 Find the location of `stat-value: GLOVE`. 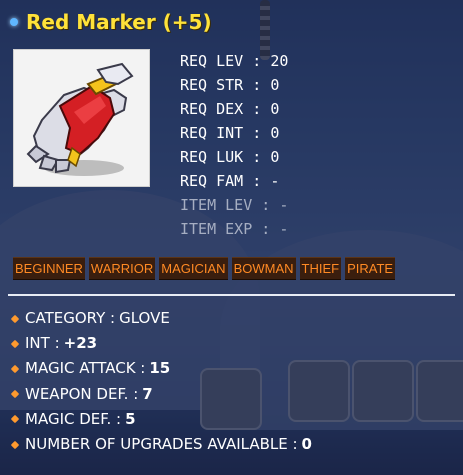

stat-value: GLOVE is located at coordinates (144, 318).